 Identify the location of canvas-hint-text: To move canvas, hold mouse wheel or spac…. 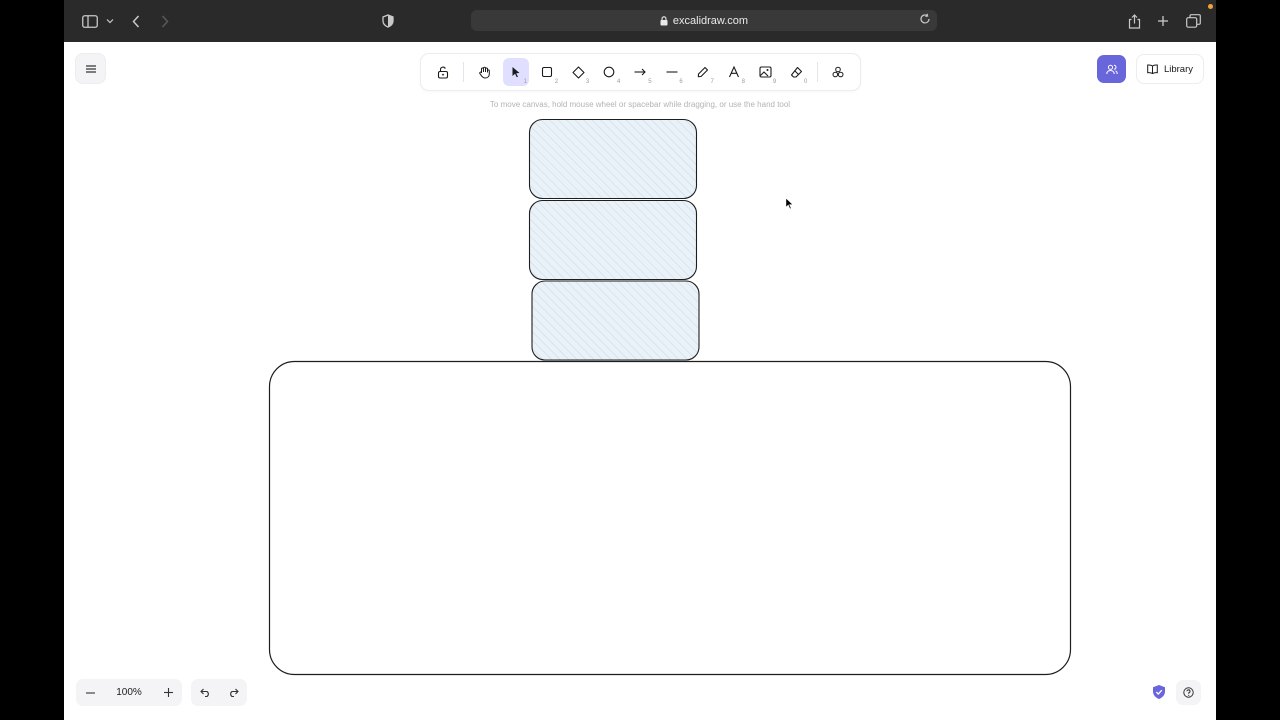
(640, 104).